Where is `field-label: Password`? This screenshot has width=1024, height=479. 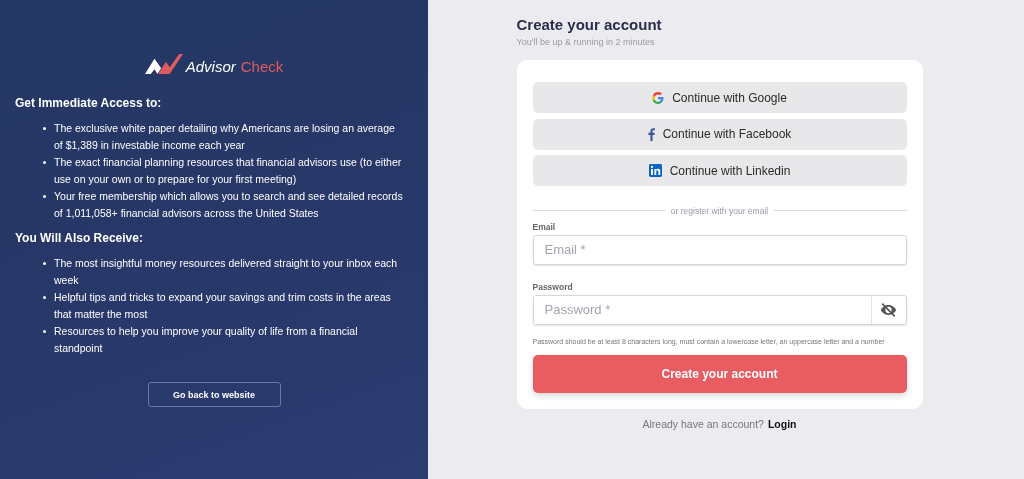 field-label: Password is located at coordinates (553, 286).